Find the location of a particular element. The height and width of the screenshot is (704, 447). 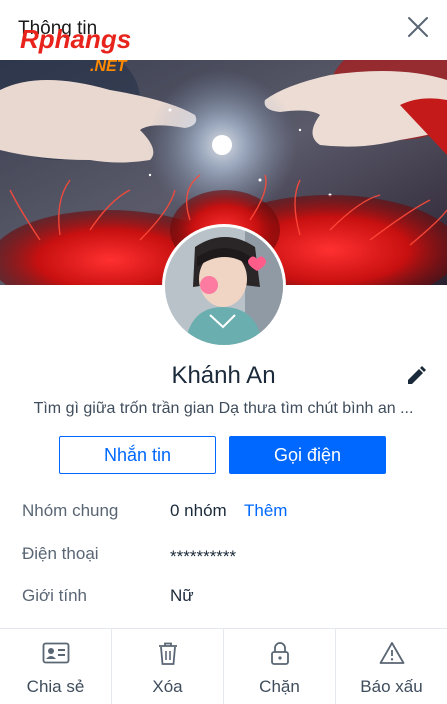

close-icon is located at coordinates (418, 27).